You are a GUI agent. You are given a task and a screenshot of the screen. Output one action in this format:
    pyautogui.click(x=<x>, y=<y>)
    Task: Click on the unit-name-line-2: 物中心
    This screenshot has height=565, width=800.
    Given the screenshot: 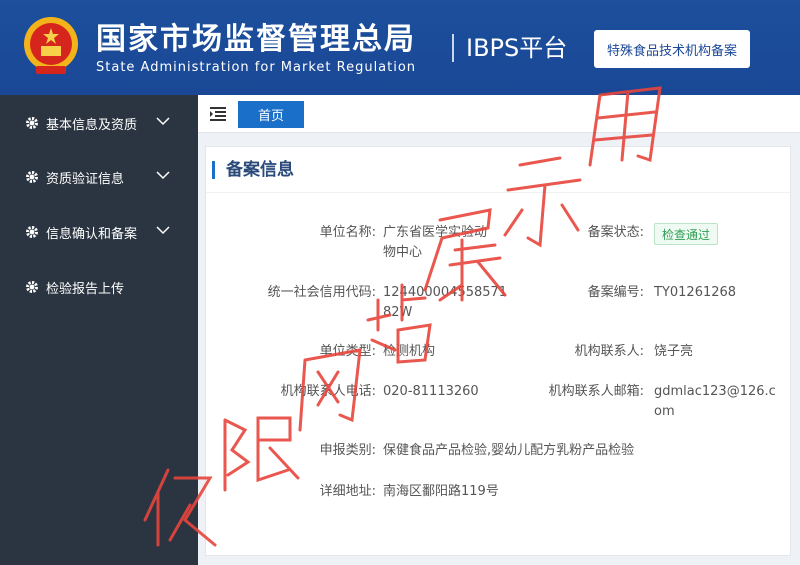 What is the action you would take?
    pyautogui.click(x=403, y=252)
    